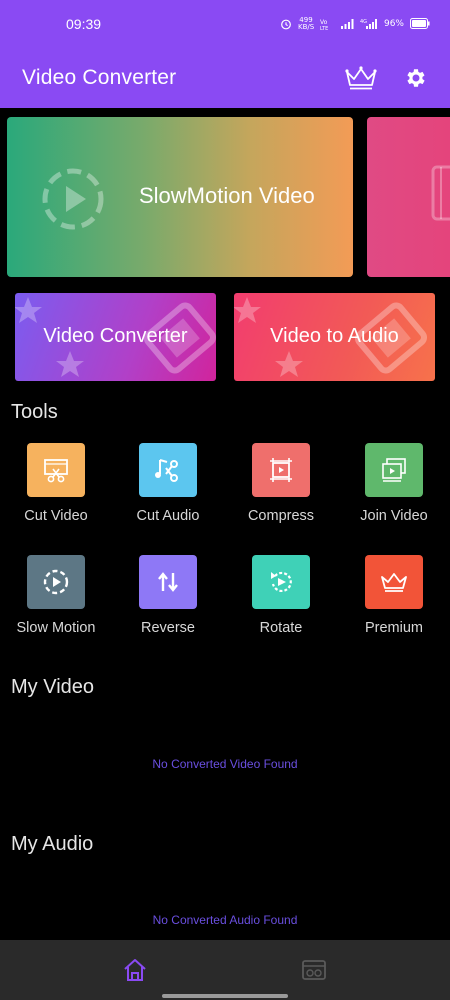  I want to click on volte-icon: VoLTE, so click(324, 24).